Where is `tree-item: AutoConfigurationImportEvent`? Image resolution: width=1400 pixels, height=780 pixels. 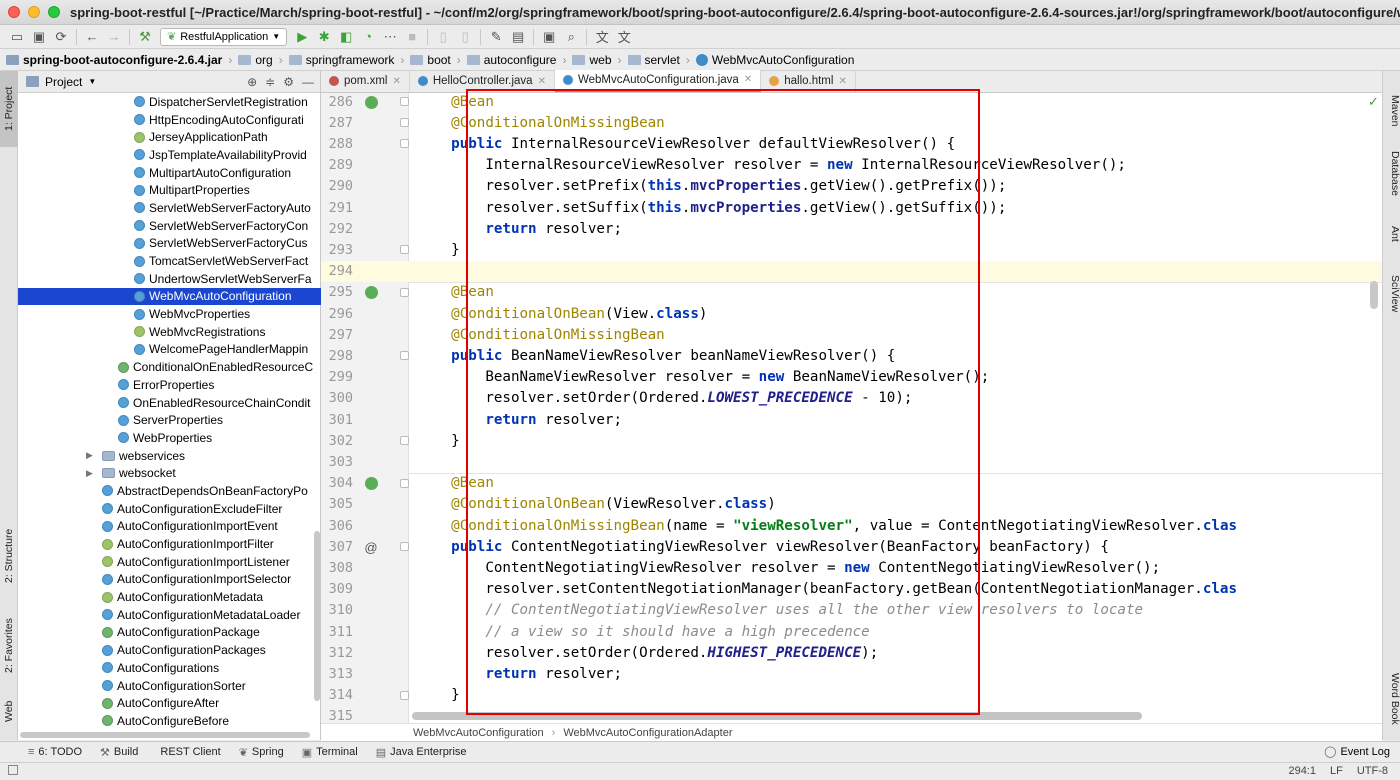
tree-item: AutoConfigurationImportEvent is located at coordinates (169, 527).